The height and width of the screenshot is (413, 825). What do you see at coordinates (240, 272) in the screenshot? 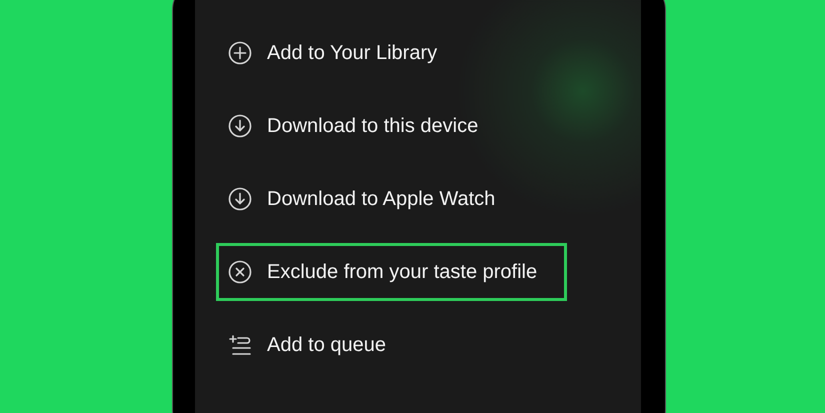
I see `close-circle-icon` at bounding box center [240, 272].